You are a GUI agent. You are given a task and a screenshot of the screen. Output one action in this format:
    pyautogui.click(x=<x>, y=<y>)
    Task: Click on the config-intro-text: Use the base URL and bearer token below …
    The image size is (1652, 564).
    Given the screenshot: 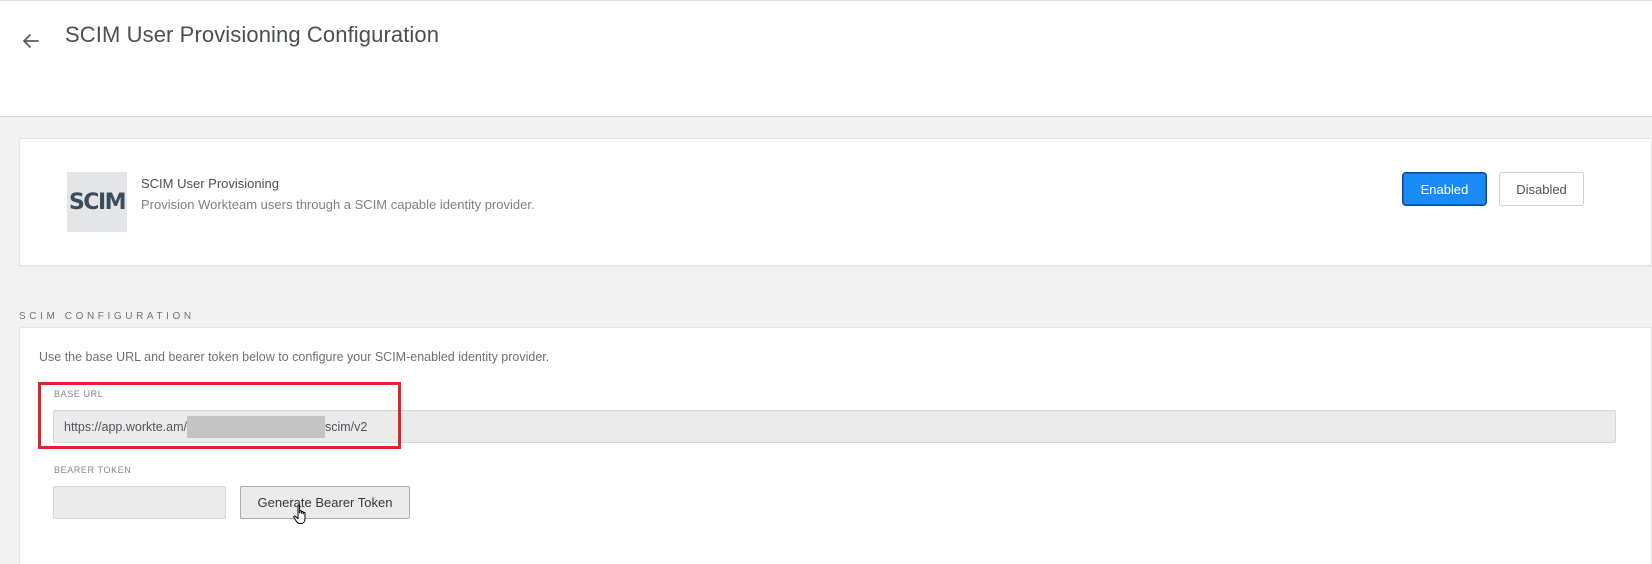 What is the action you would take?
    pyautogui.click(x=294, y=357)
    